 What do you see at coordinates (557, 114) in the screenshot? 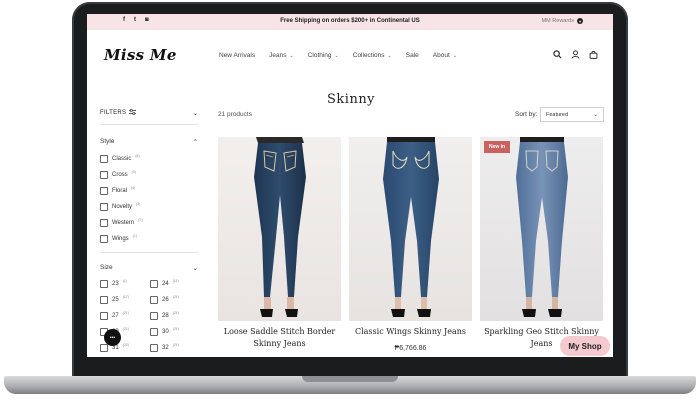
I see `sort-value: Featured` at bounding box center [557, 114].